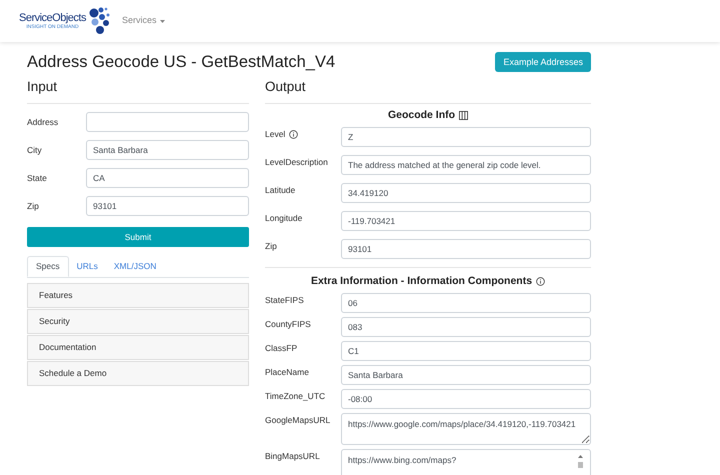 The width and height of the screenshot is (720, 475). What do you see at coordinates (138, 347) in the screenshot?
I see `accordion-item: Documentation` at bounding box center [138, 347].